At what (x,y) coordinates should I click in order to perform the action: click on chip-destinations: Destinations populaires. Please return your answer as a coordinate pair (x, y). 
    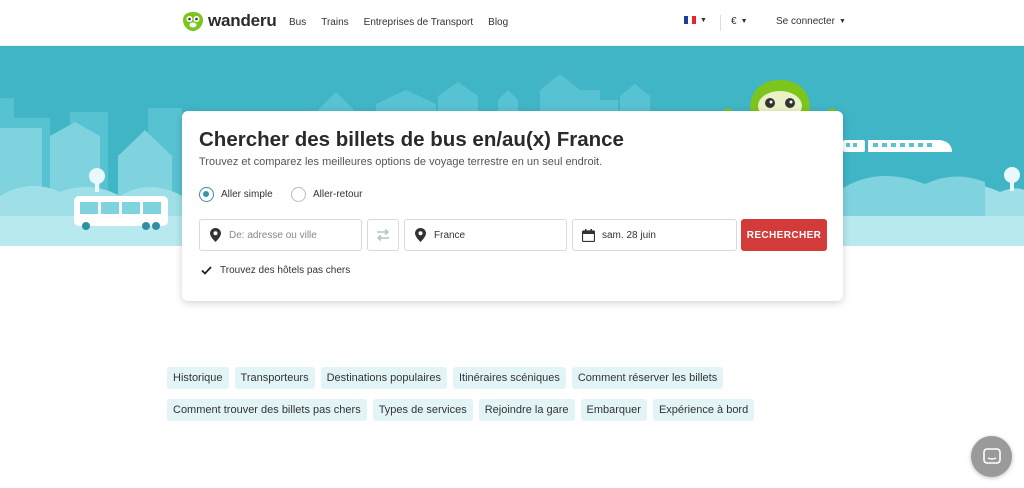
    Looking at the image, I should click on (383, 378).